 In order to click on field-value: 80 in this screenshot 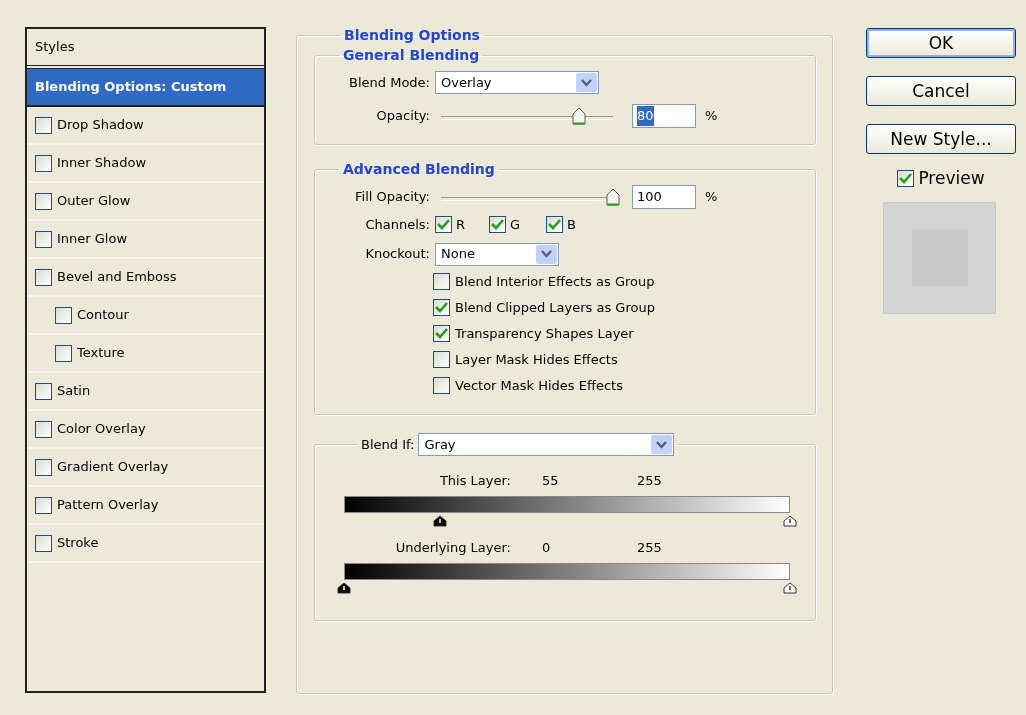, I will do `click(645, 116)`.